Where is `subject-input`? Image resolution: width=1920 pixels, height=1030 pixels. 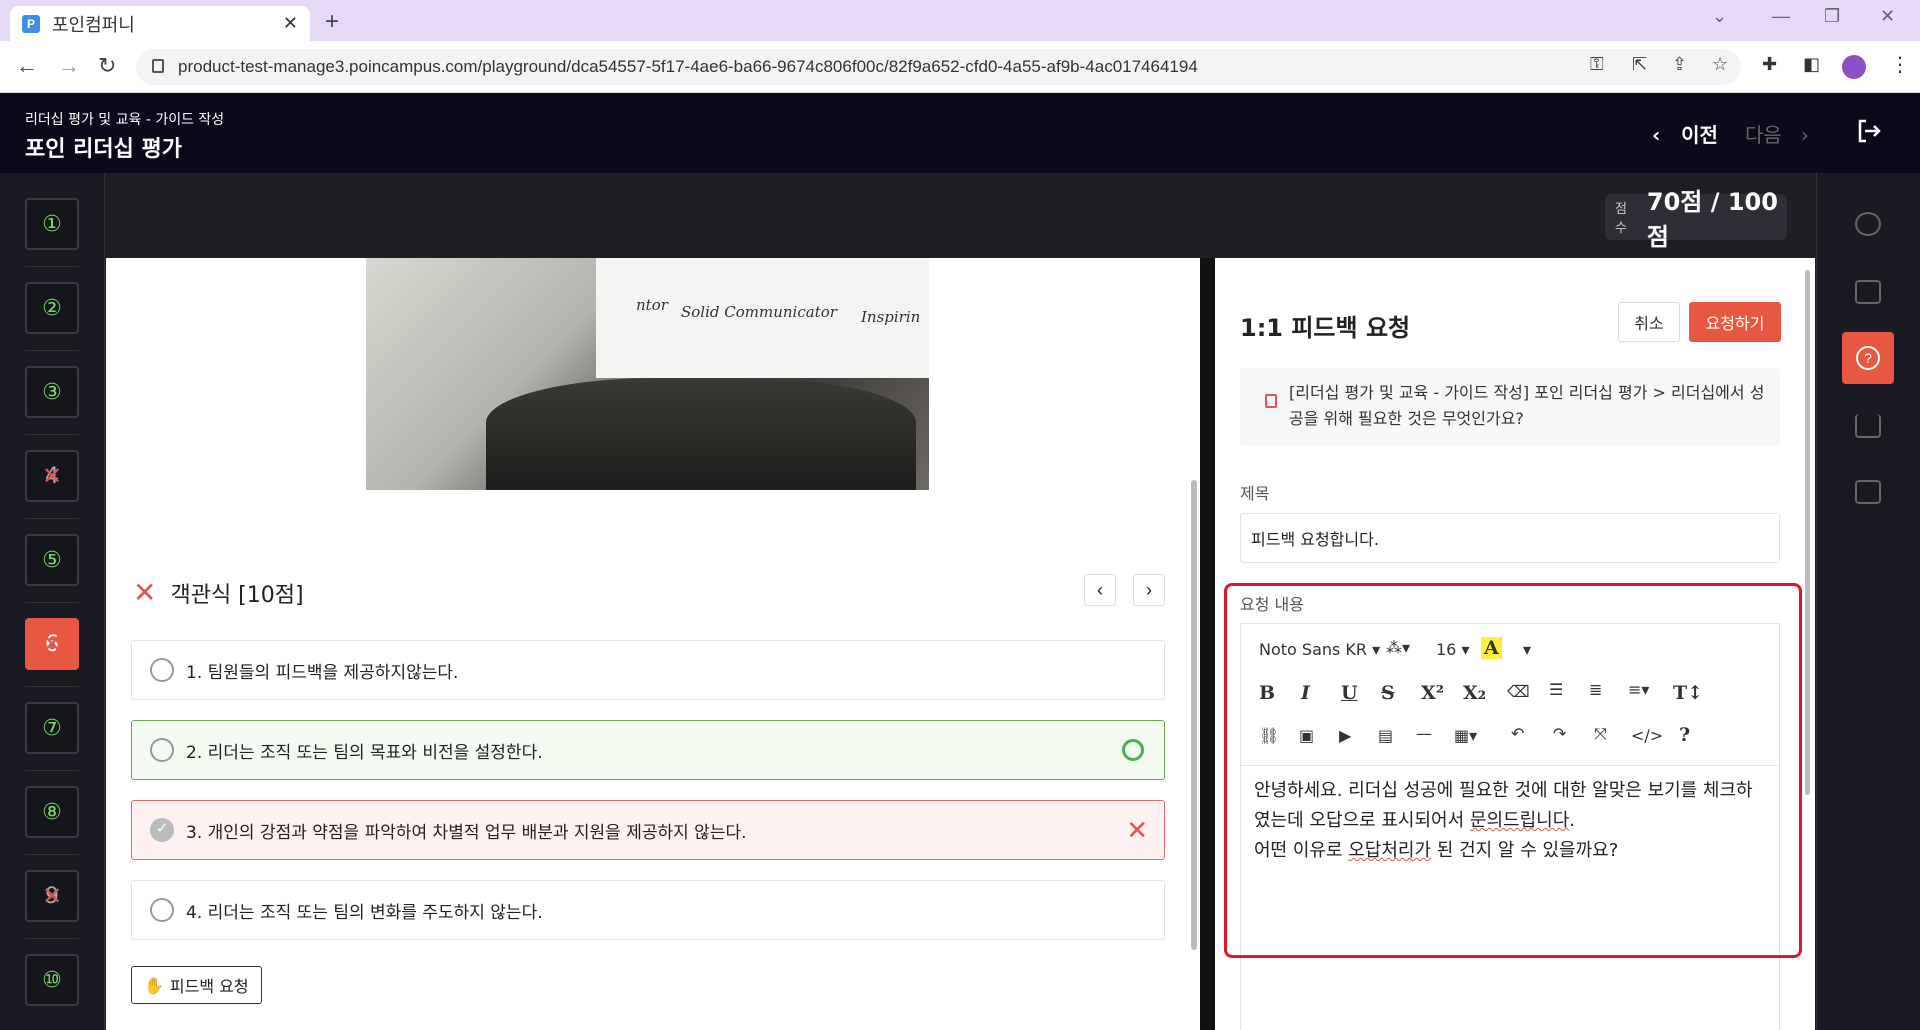 subject-input is located at coordinates (1510, 538).